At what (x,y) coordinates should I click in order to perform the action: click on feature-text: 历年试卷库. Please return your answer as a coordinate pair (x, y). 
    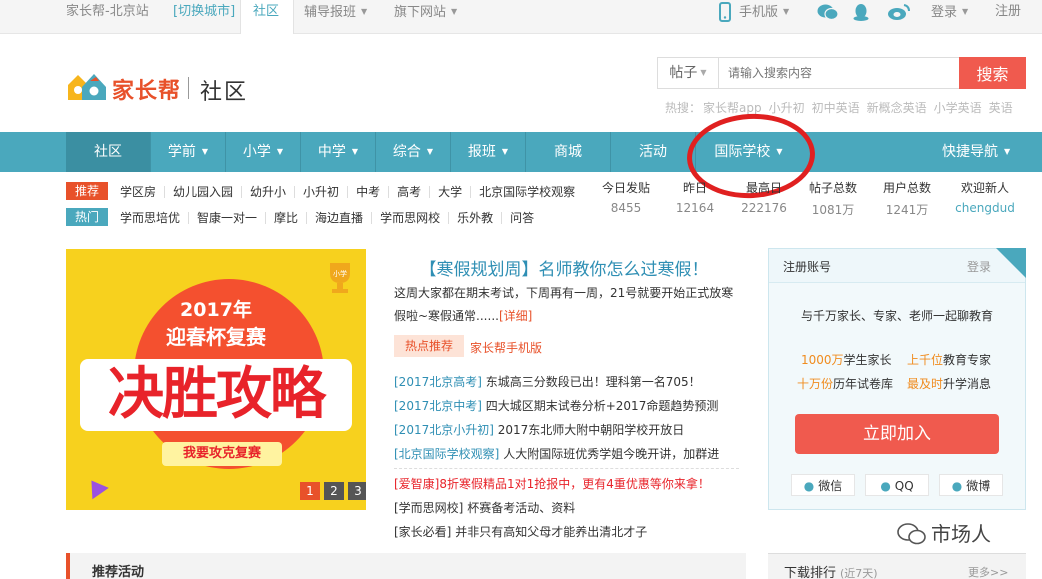
    Looking at the image, I should click on (863, 384).